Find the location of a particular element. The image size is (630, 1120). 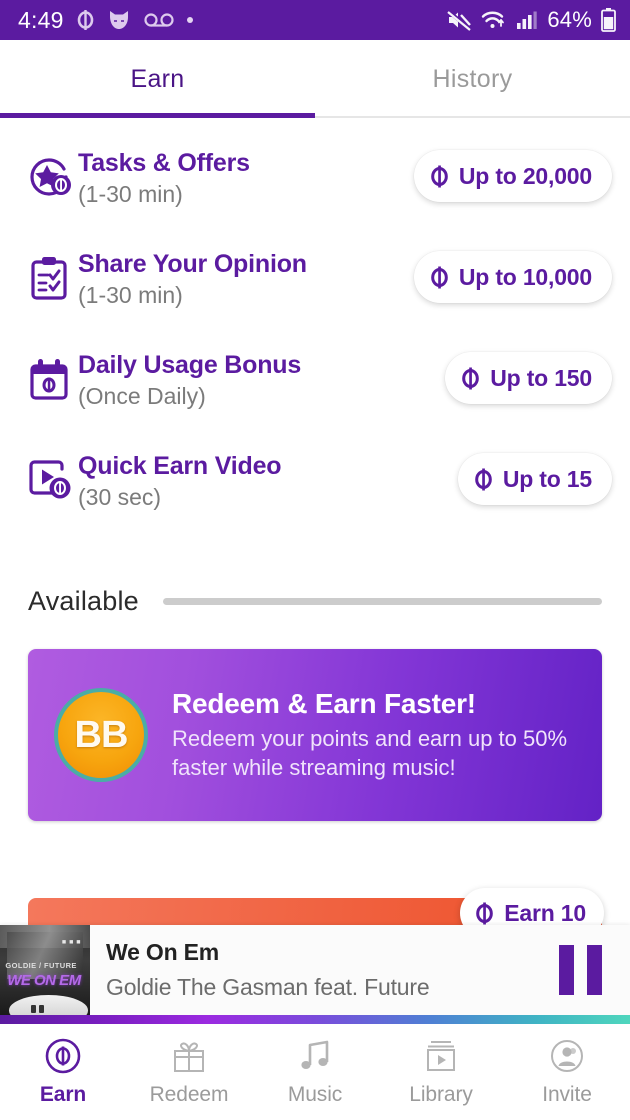

nav-label-music: Music is located at coordinates (315, 1094).